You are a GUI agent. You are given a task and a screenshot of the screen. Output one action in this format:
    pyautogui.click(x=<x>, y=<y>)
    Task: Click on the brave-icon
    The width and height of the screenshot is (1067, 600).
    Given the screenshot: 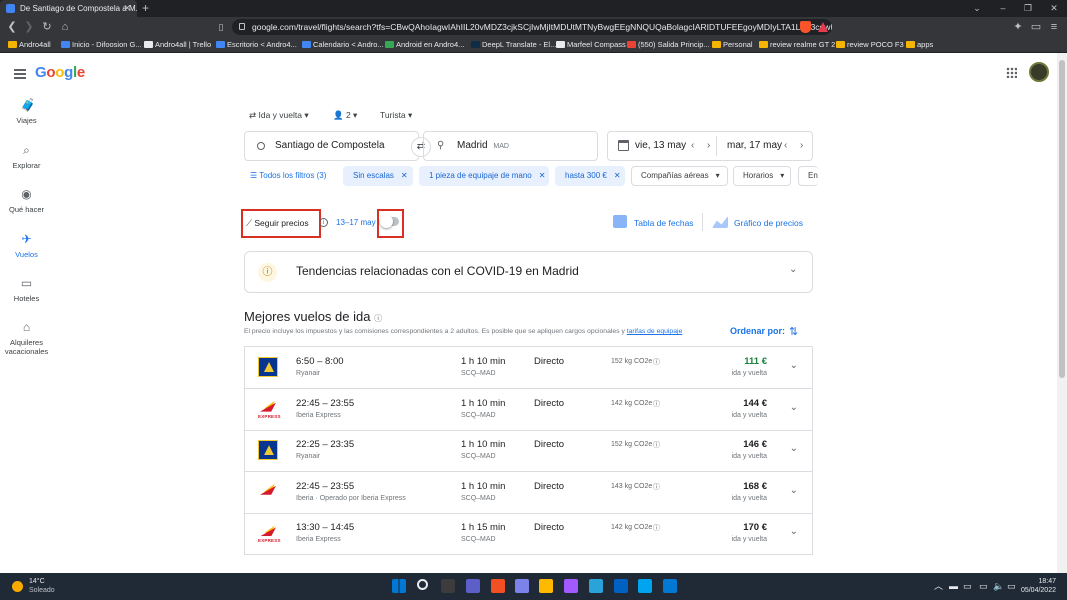 What is the action you would take?
    pyautogui.click(x=498, y=586)
    